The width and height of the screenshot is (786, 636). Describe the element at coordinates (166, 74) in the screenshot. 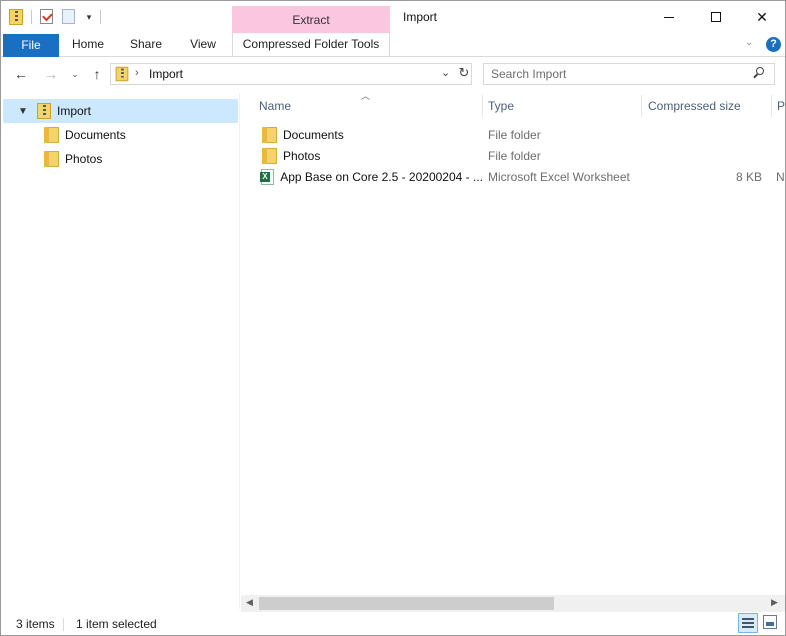

I see `breadcrumb-import: Import` at that location.